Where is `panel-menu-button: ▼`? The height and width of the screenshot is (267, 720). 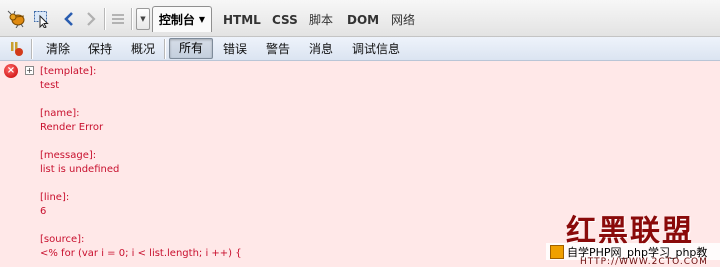 panel-menu-button: ▼ is located at coordinates (143, 19).